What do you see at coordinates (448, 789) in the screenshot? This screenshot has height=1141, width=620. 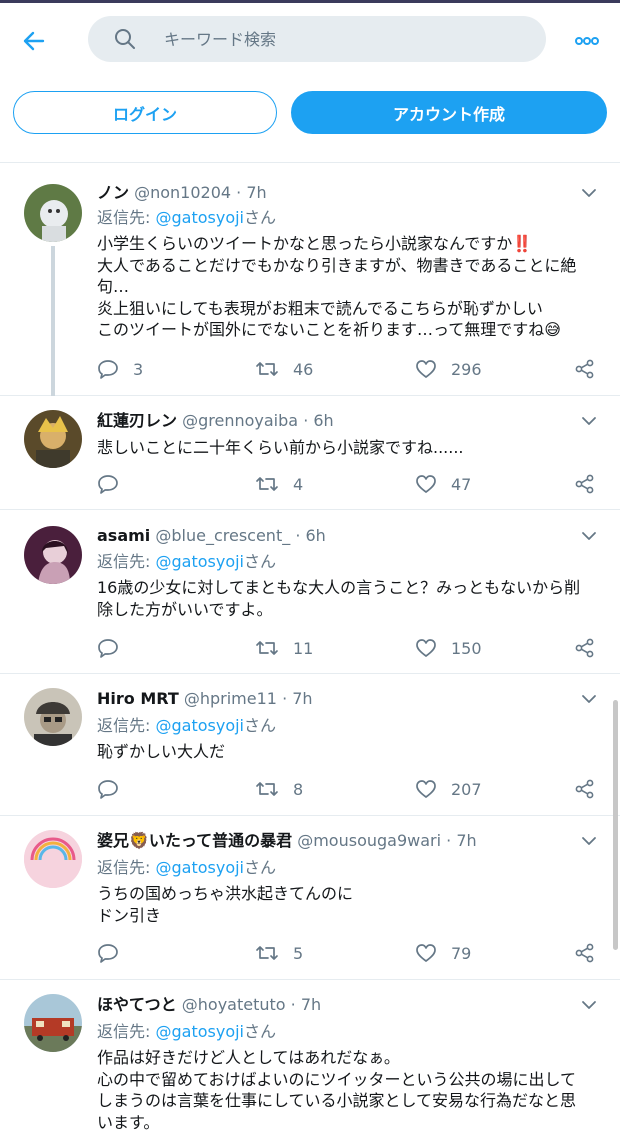 I see `like-button: 207` at bounding box center [448, 789].